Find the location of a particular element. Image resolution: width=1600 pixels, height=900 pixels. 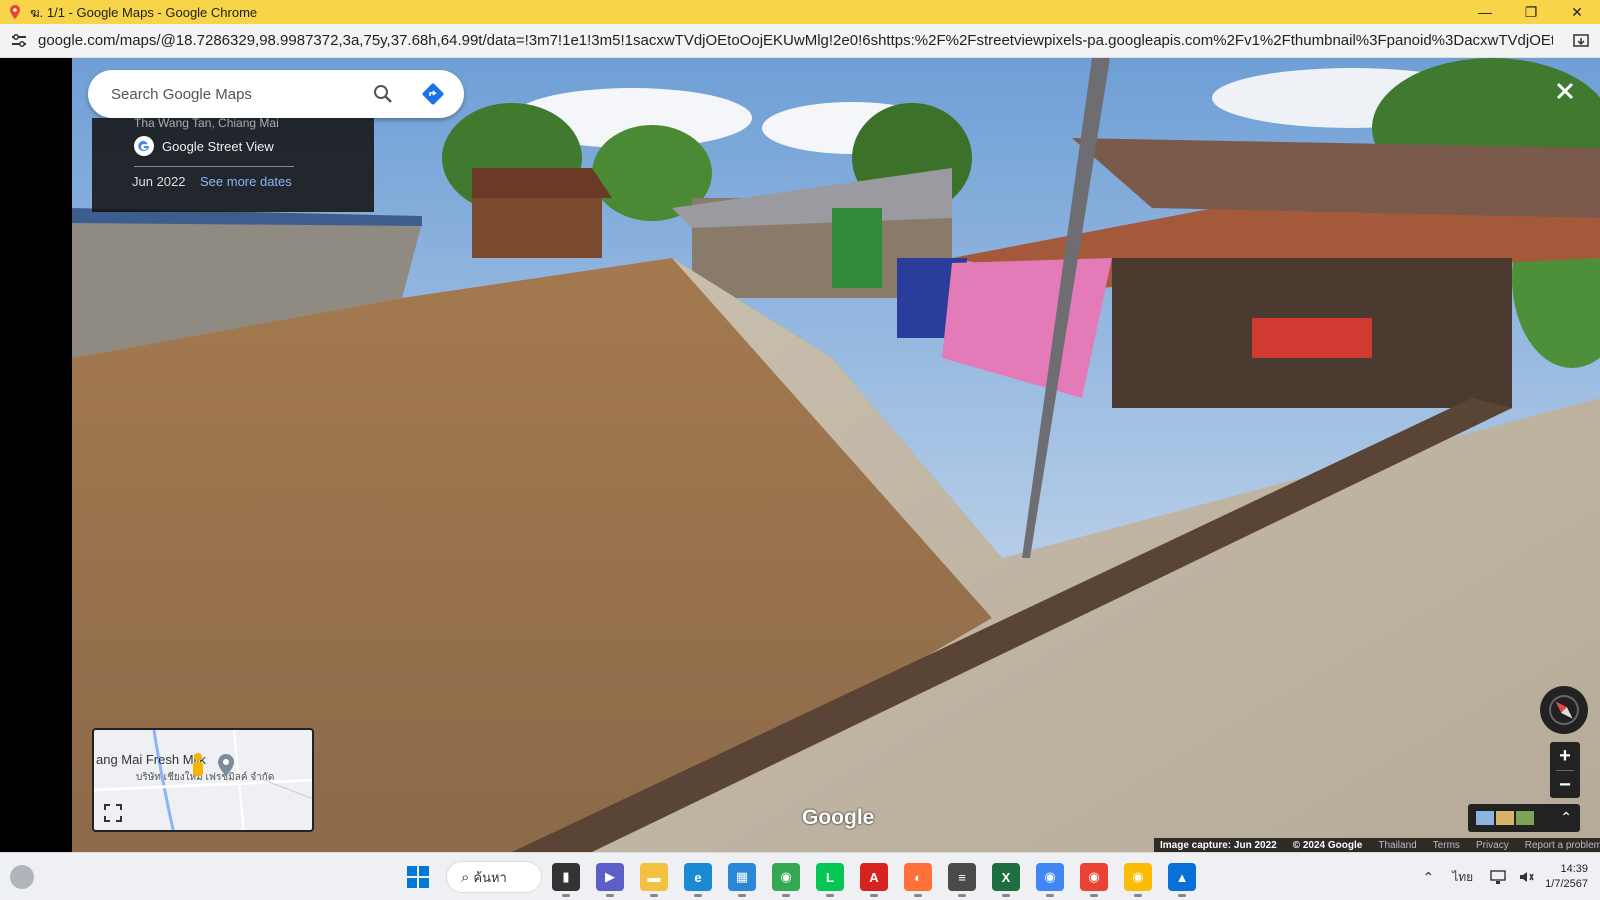

zoom-in-button: + is located at coordinates (1565, 756).